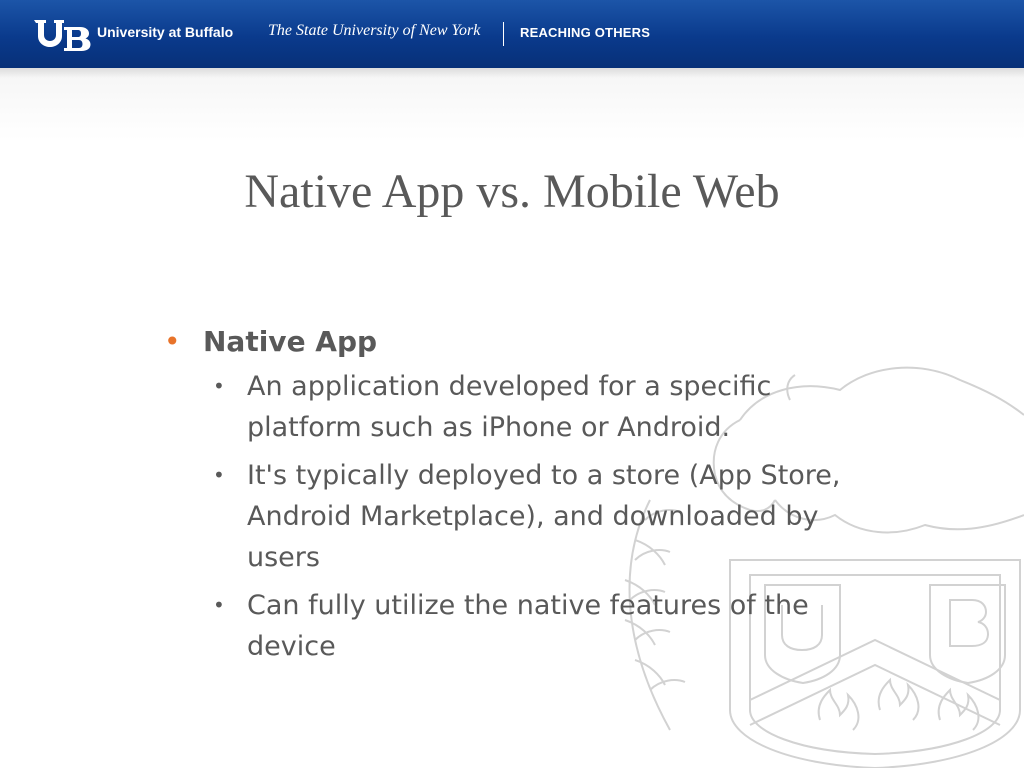 The width and height of the screenshot is (1024, 768). I want to click on ub-logo, so click(62, 35).